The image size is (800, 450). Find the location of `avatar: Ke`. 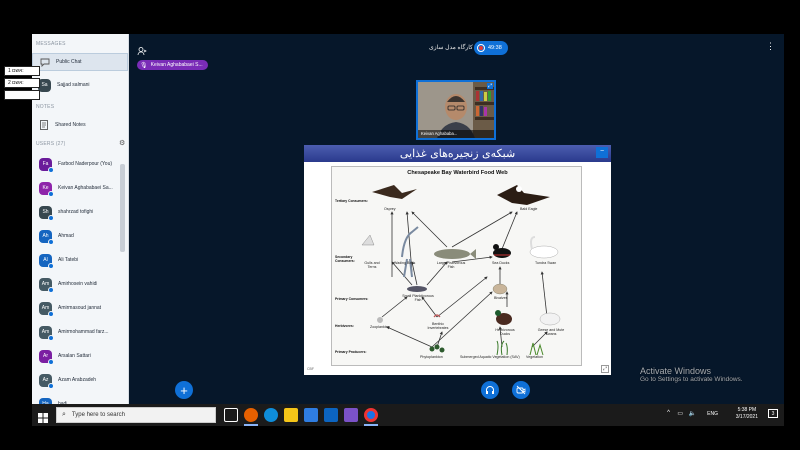

avatar: Ke is located at coordinates (46, 189).